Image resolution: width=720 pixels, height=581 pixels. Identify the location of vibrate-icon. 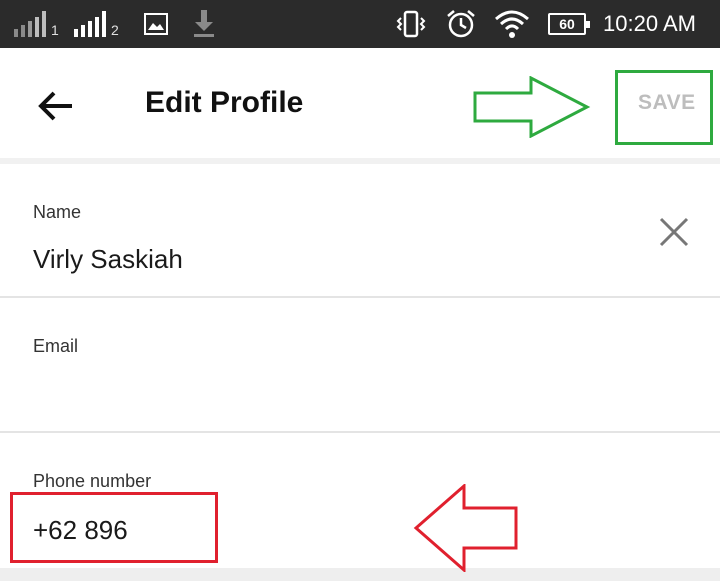
(411, 24).